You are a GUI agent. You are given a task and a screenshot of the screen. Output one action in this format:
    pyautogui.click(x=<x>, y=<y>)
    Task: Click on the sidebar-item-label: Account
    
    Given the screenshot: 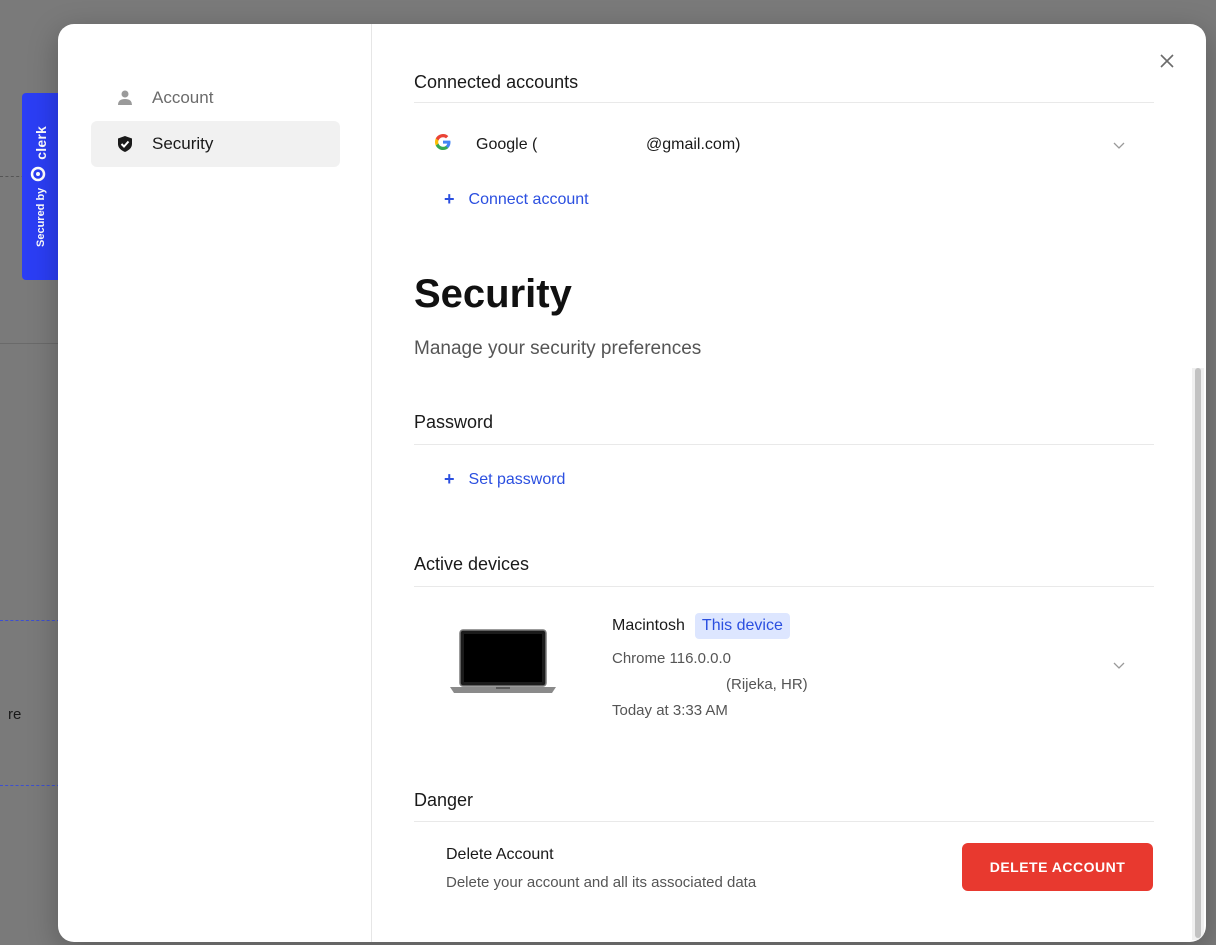 What is the action you would take?
    pyautogui.click(x=183, y=97)
    